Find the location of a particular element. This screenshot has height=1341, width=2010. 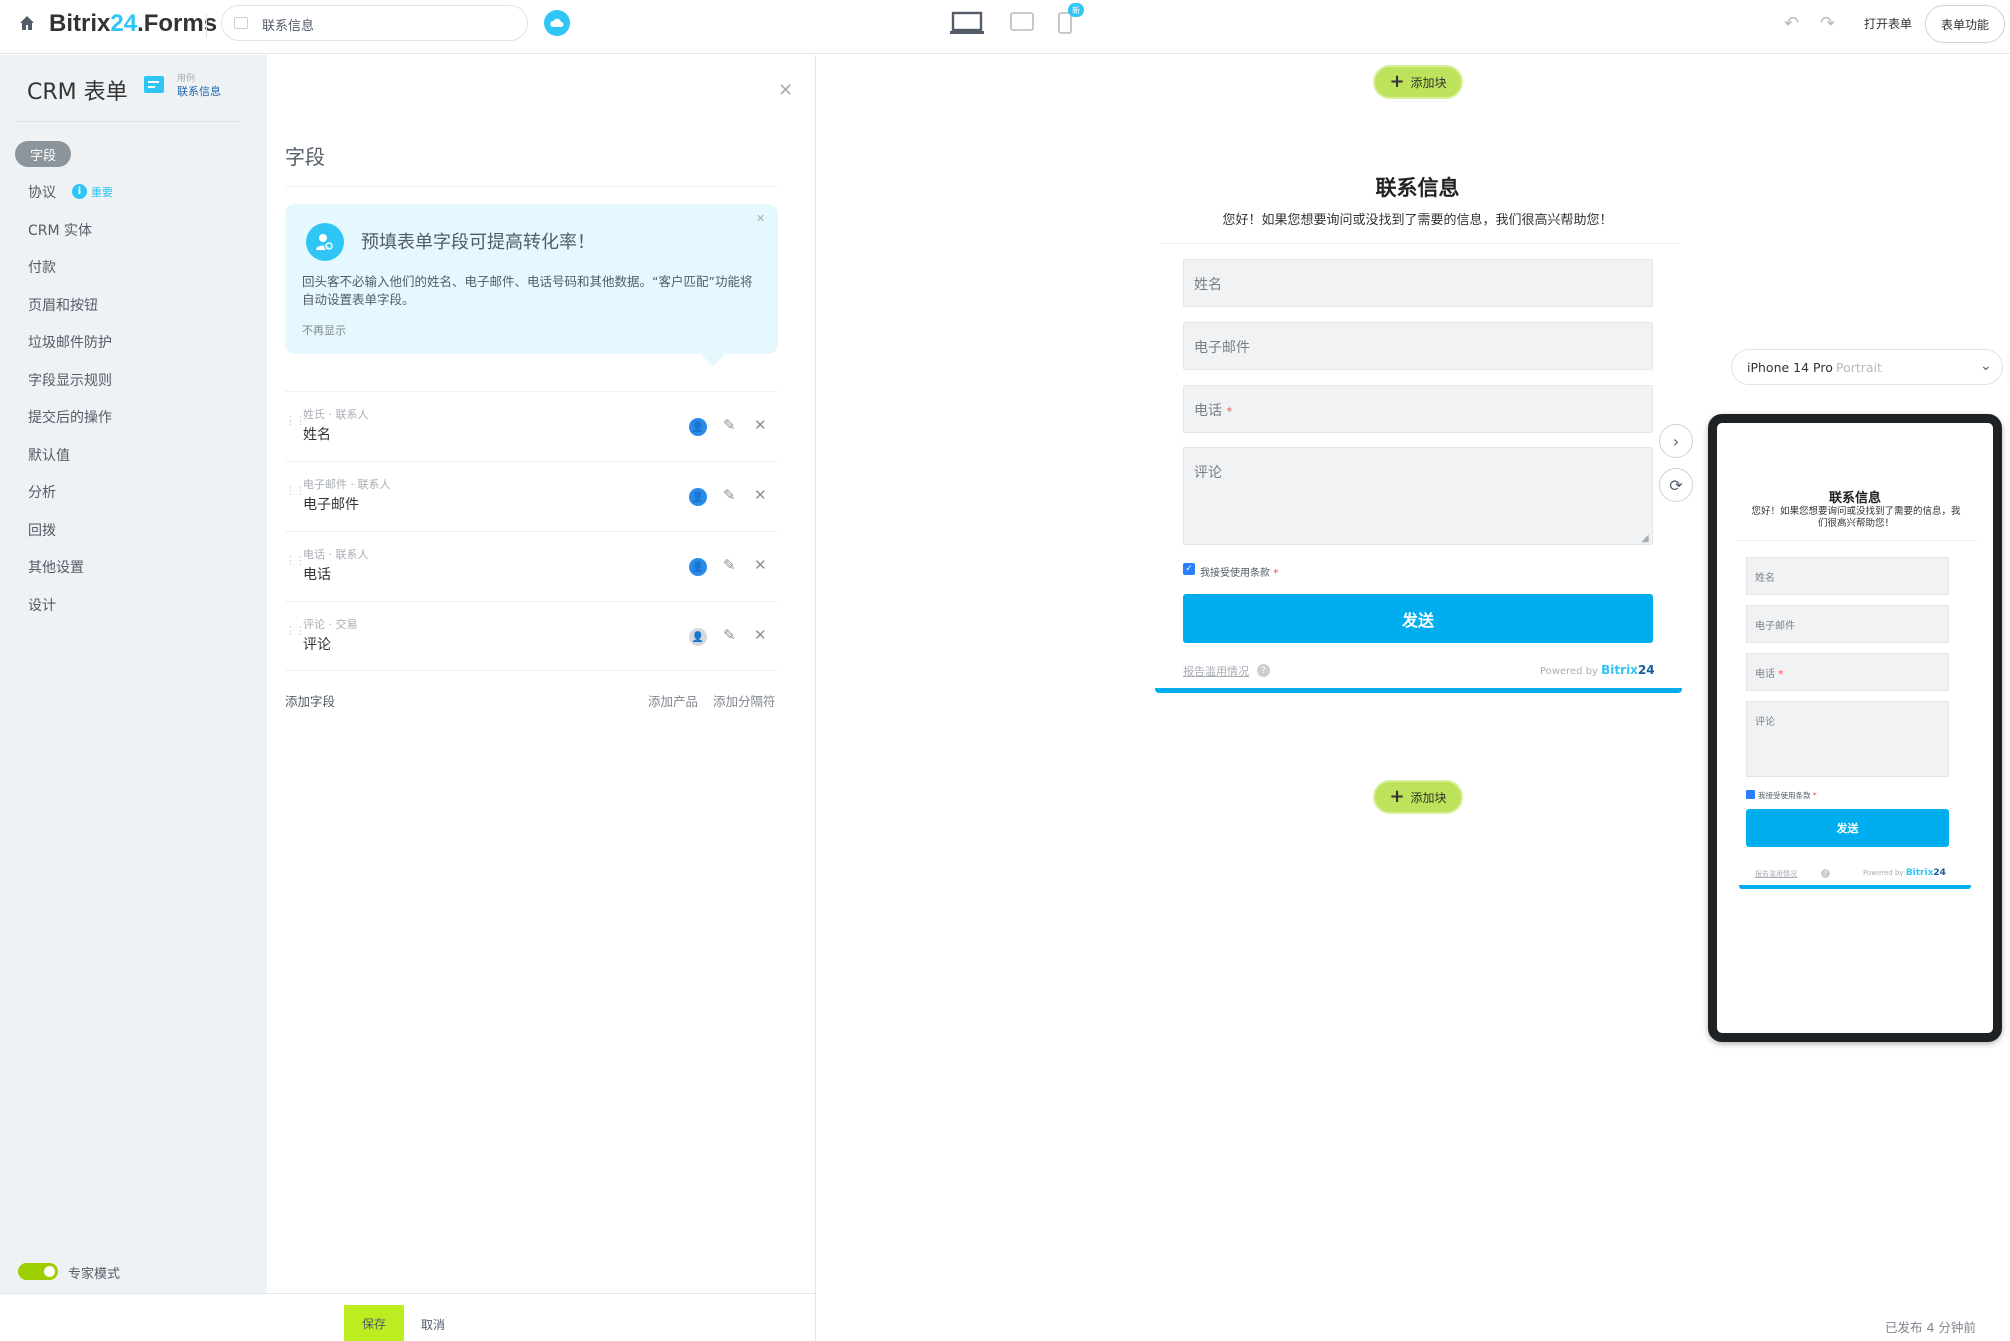

sidebar-item-field-rules: 字段显示规则 is located at coordinates (70, 380).